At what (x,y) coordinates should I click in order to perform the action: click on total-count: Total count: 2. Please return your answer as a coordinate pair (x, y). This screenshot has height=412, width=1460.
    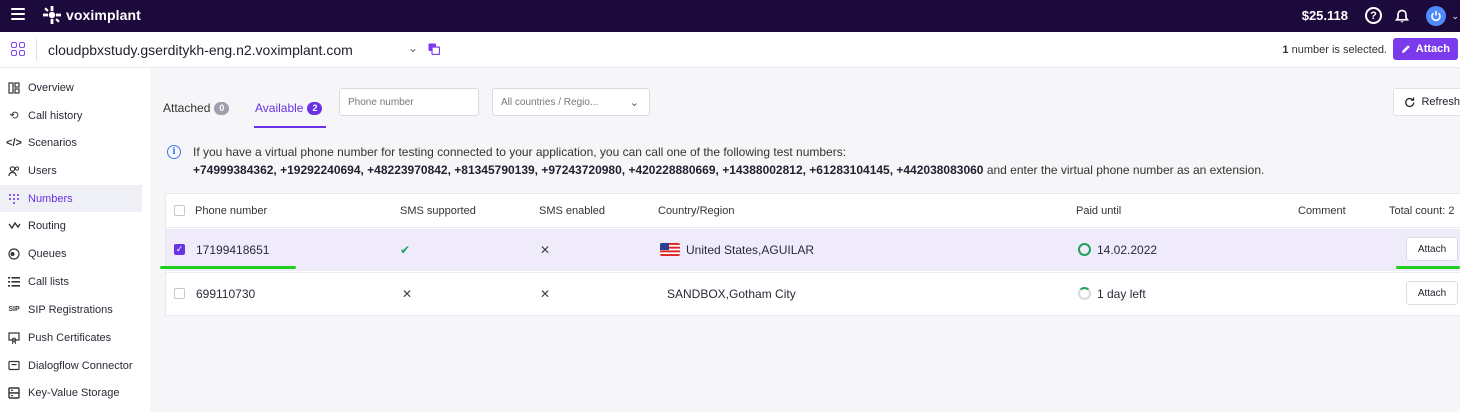
    Looking at the image, I should click on (1422, 211).